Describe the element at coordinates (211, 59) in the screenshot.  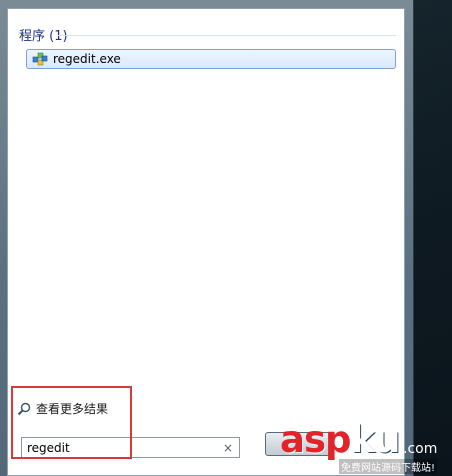
I see `result-item-regedit: regedit.exe` at that location.